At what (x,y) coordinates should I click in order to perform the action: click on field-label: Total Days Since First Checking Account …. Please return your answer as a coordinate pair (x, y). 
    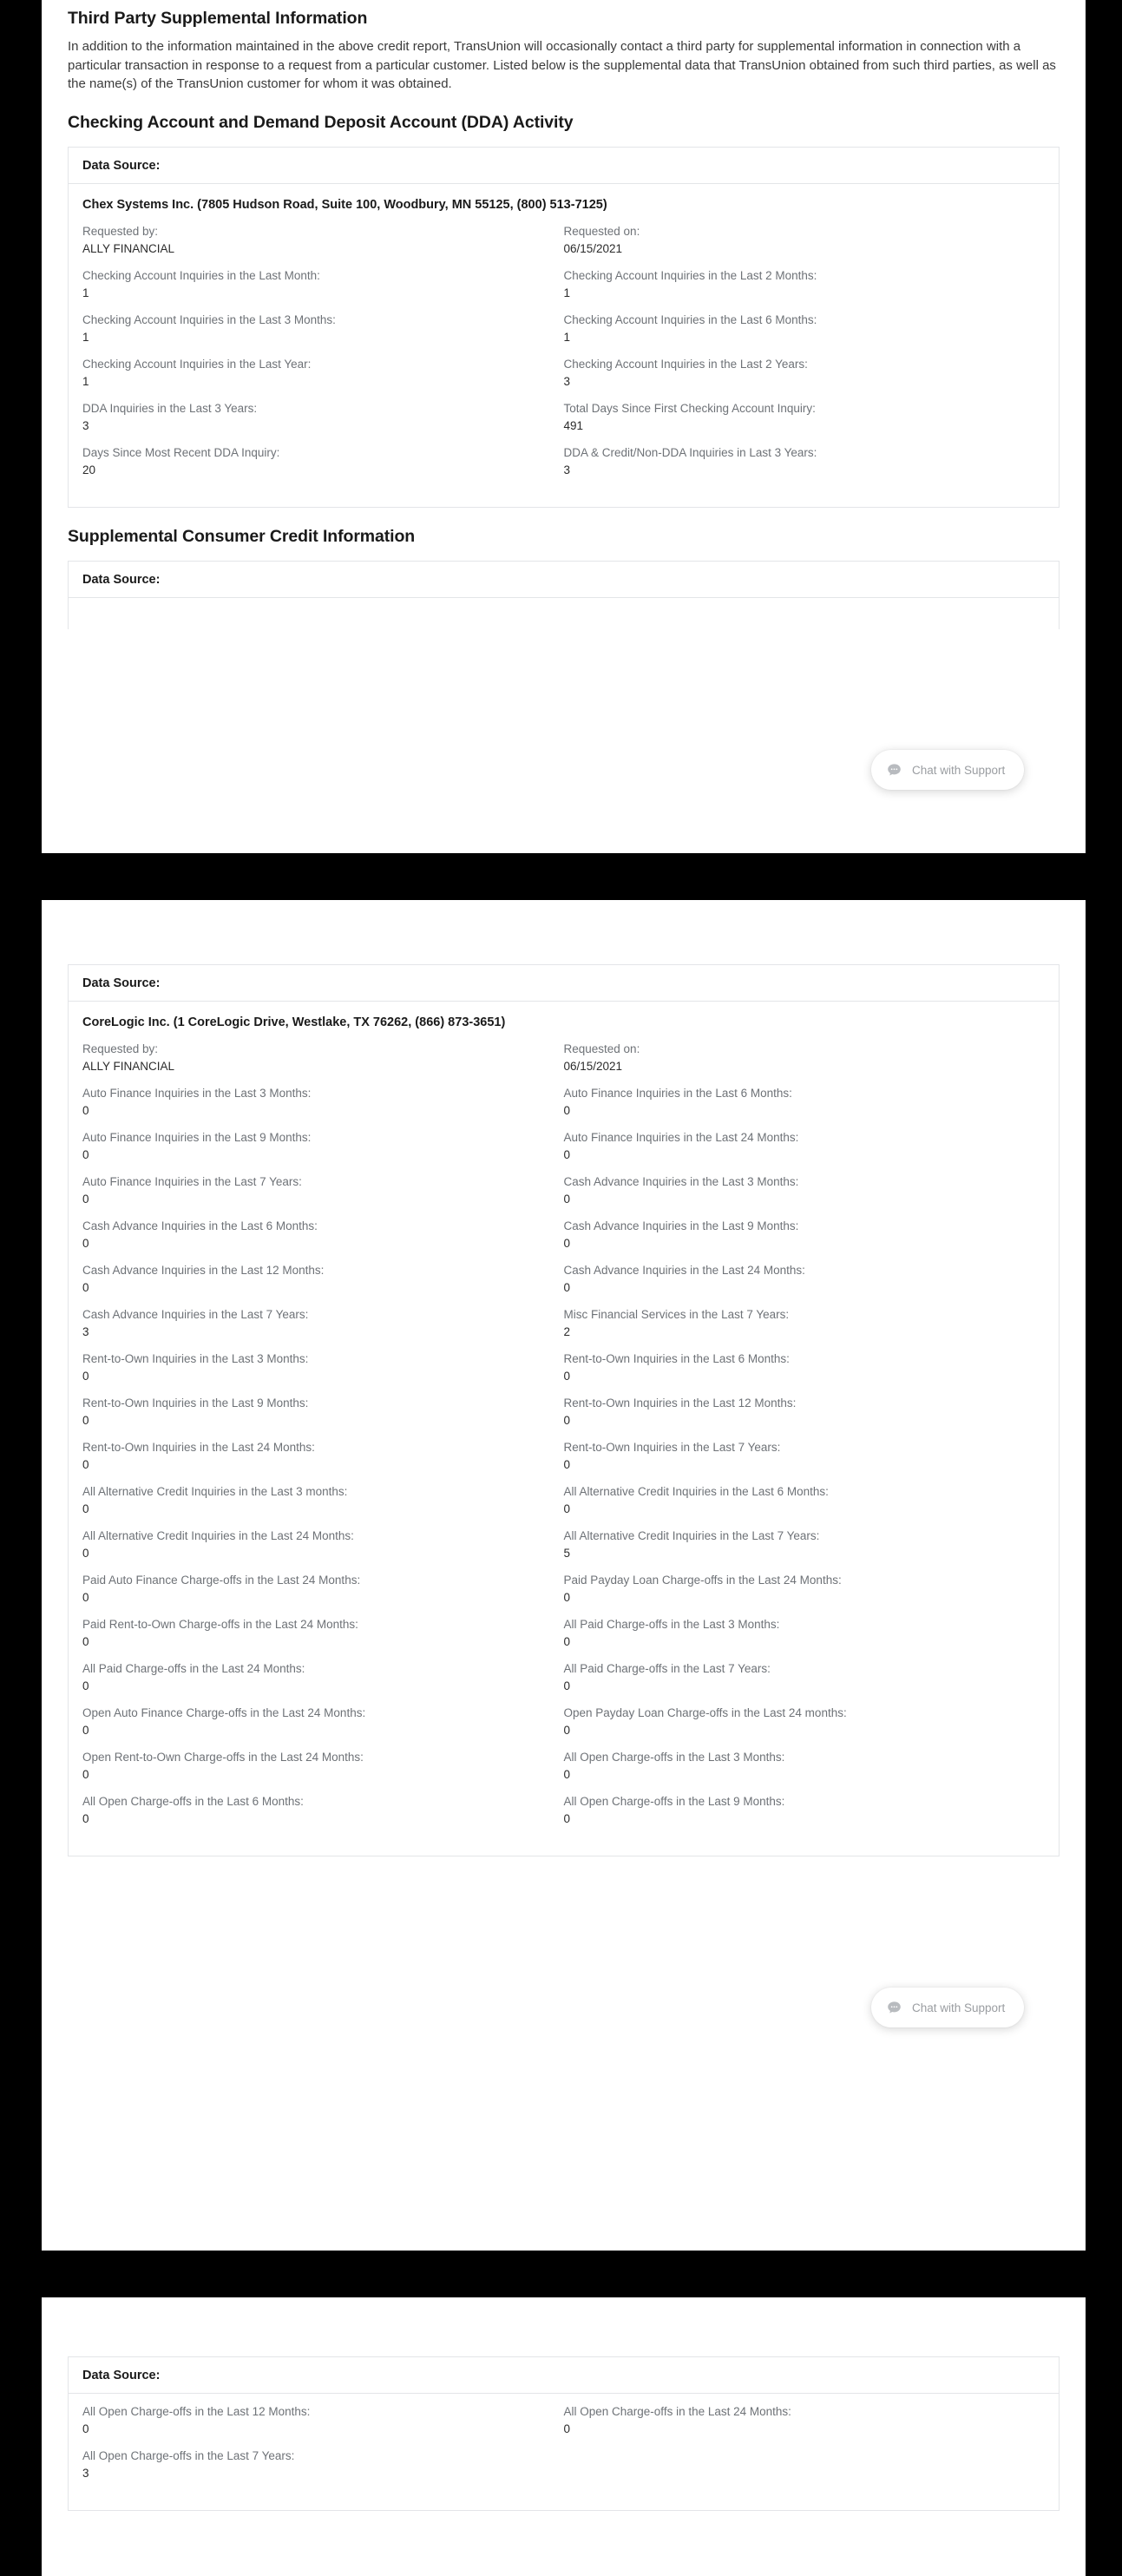
    Looking at the image, I should click on (689, 408).